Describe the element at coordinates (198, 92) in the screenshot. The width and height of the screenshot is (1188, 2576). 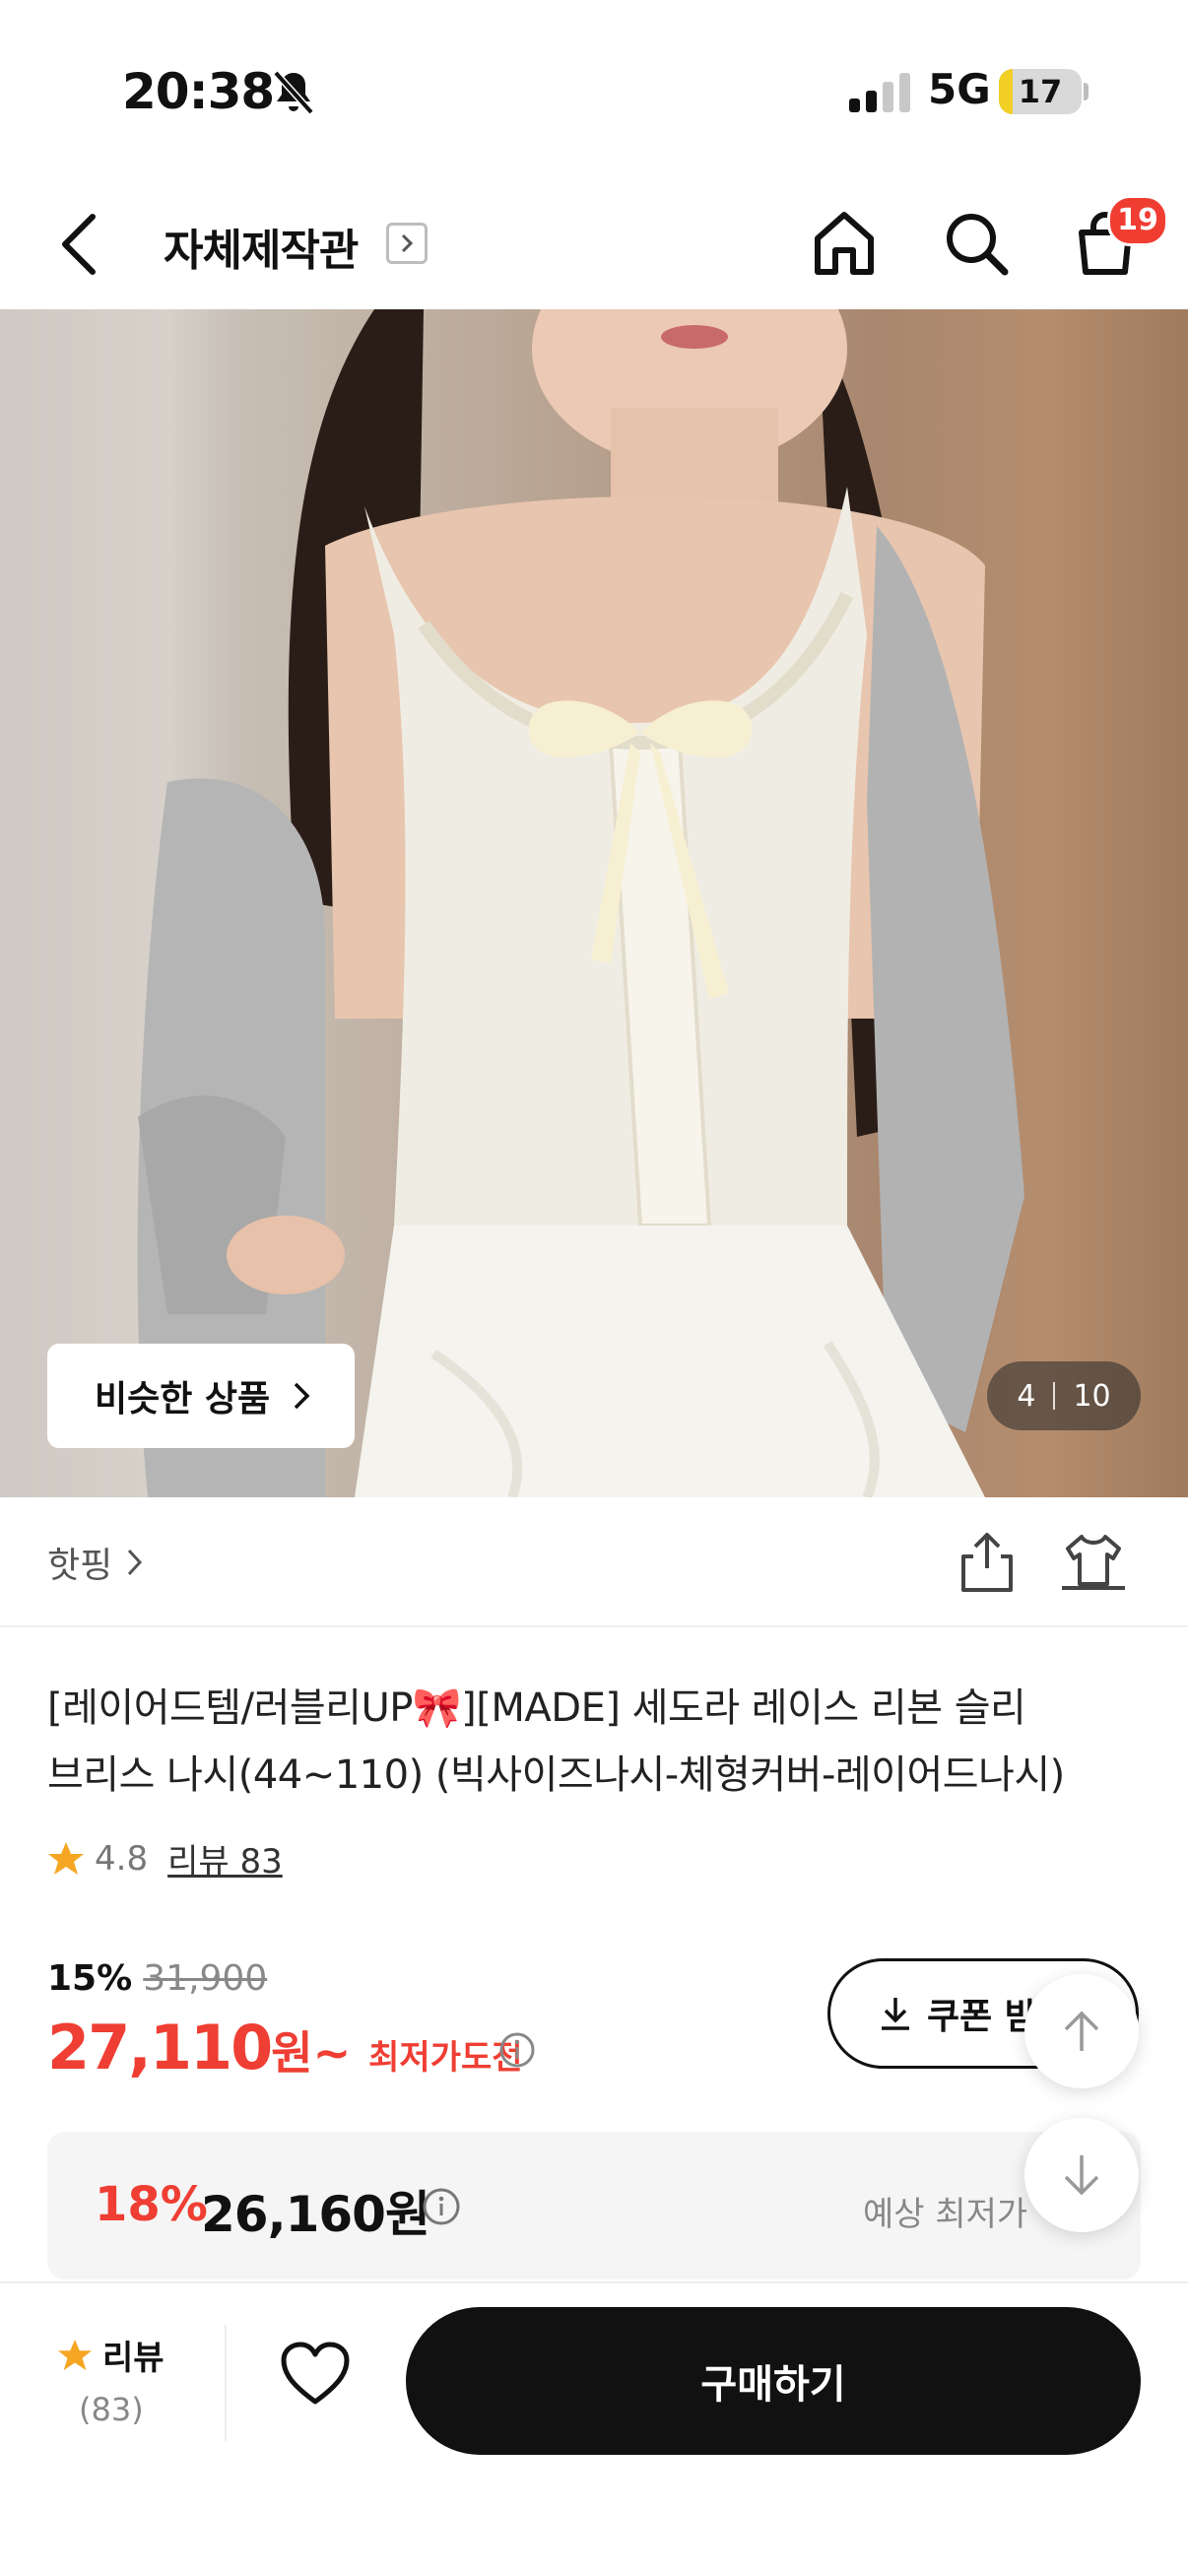
I see `status-time: 20:38` at that location.